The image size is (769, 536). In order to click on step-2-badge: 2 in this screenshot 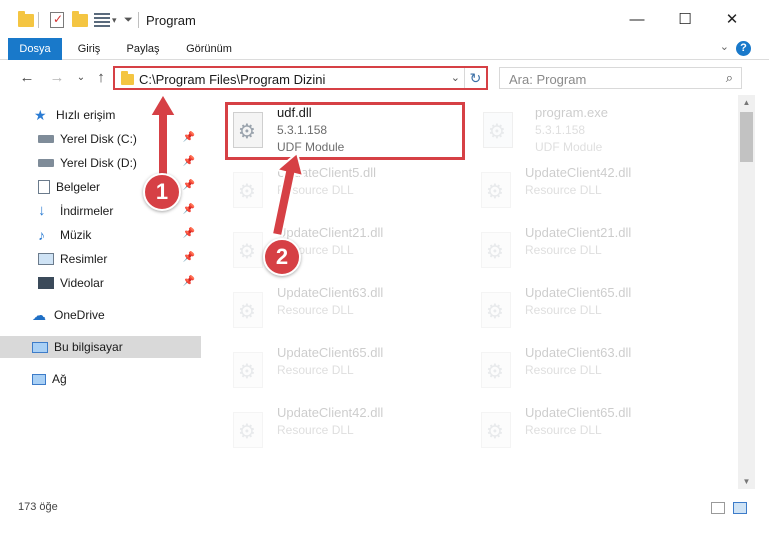, I will do `click(282, 257)`.